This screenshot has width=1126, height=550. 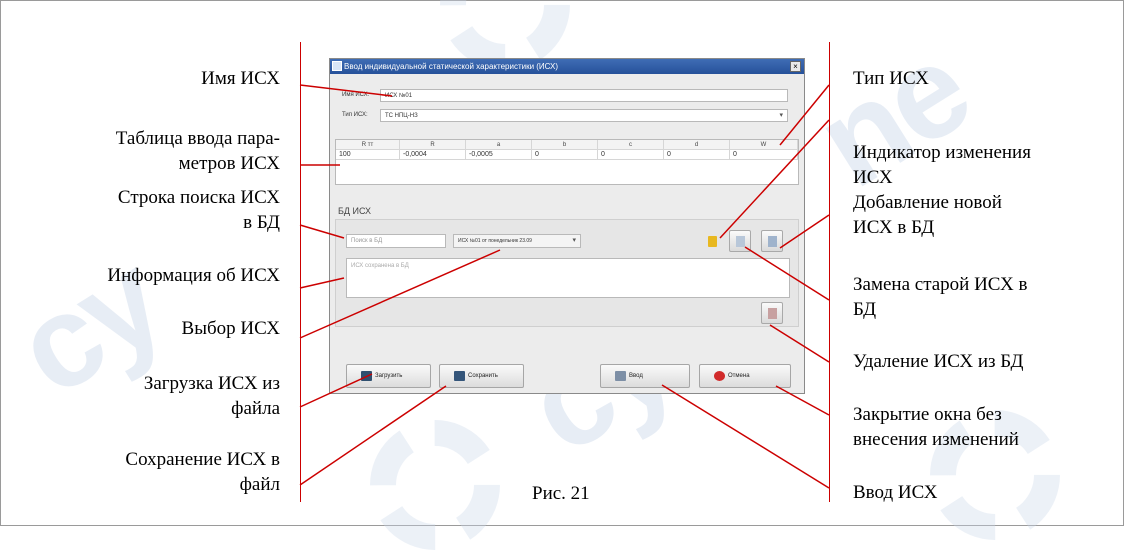 I want to click on callout-line-delete, so click(x=799, y=343).